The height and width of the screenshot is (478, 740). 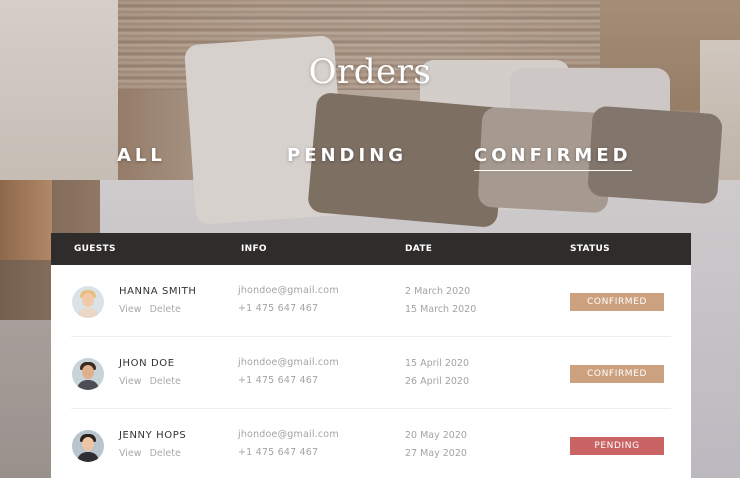 What do you see at coordinates (254, 249) in the screenshot?
I see `column-header-info: INFO` at bounding box center [254, 249].